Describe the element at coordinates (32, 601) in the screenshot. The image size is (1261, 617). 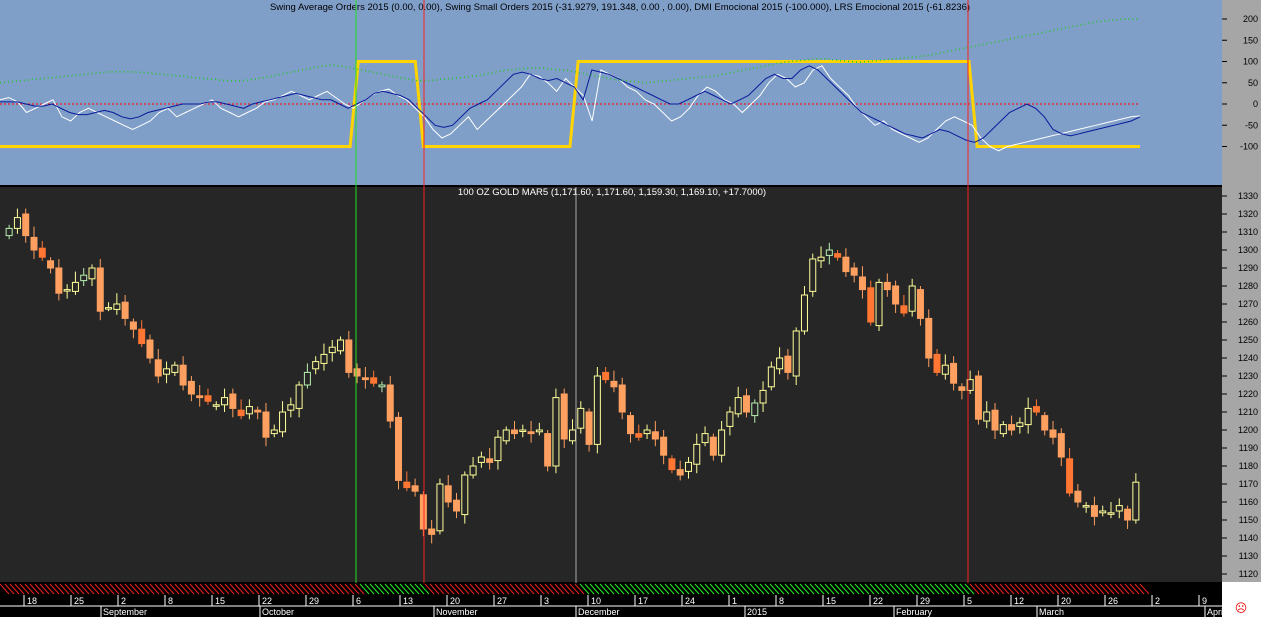
I see `x-tick-label: 18` at that location.